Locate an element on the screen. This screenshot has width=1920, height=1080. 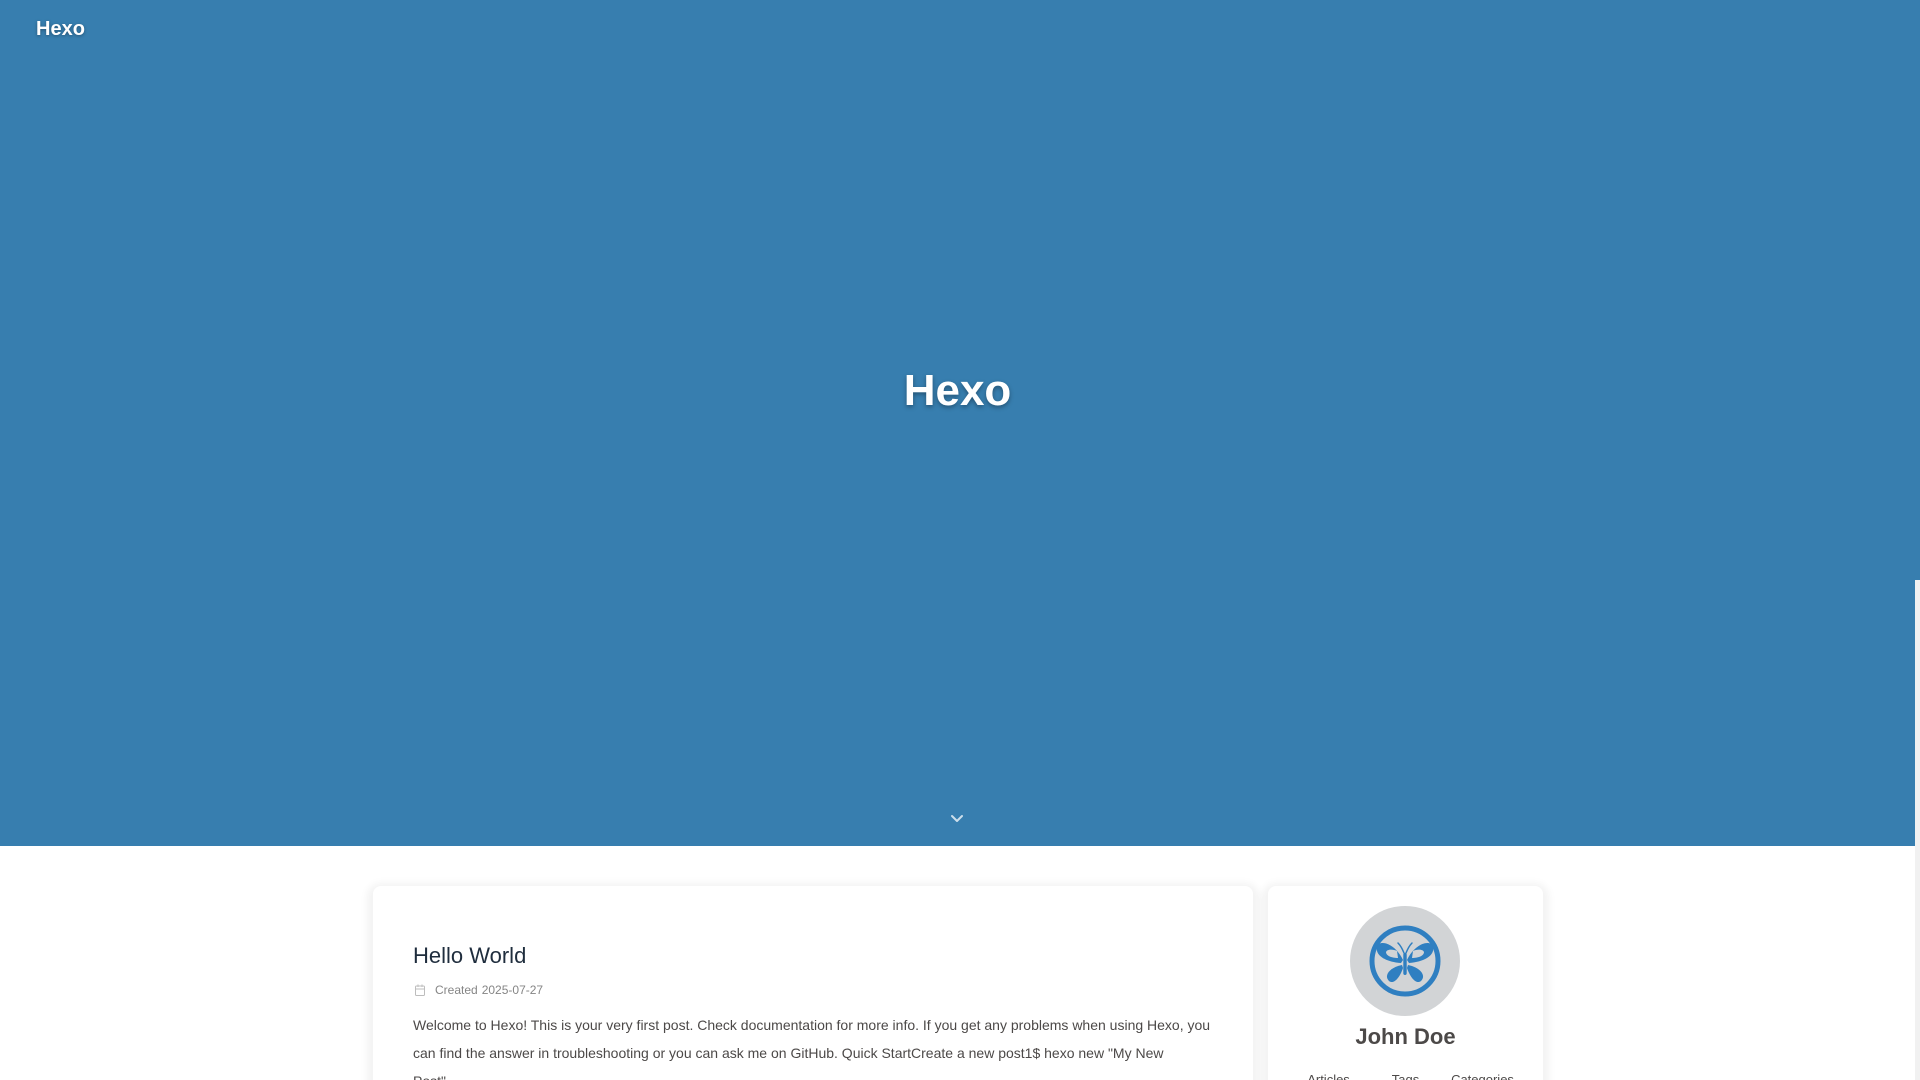
site-title: Hexo is located at coordinates (957, 390).